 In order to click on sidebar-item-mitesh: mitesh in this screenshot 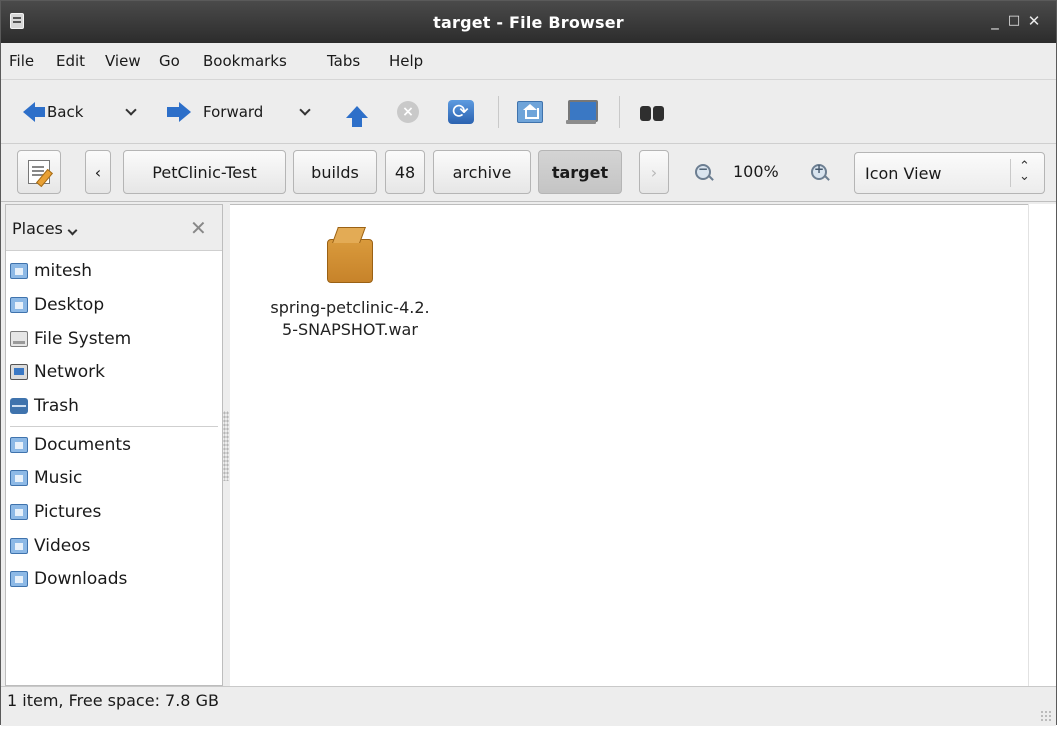, I will do `click(51, 271)`.